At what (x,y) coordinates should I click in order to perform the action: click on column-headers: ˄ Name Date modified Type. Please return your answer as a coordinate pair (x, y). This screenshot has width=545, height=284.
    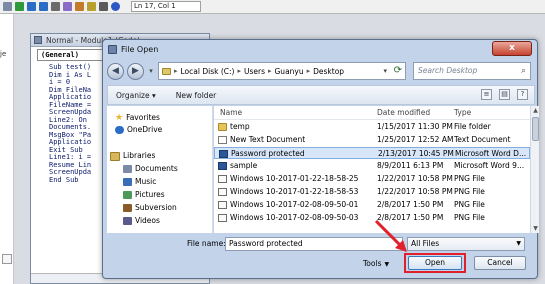
    Looking at the image, I should click on (372, 113).